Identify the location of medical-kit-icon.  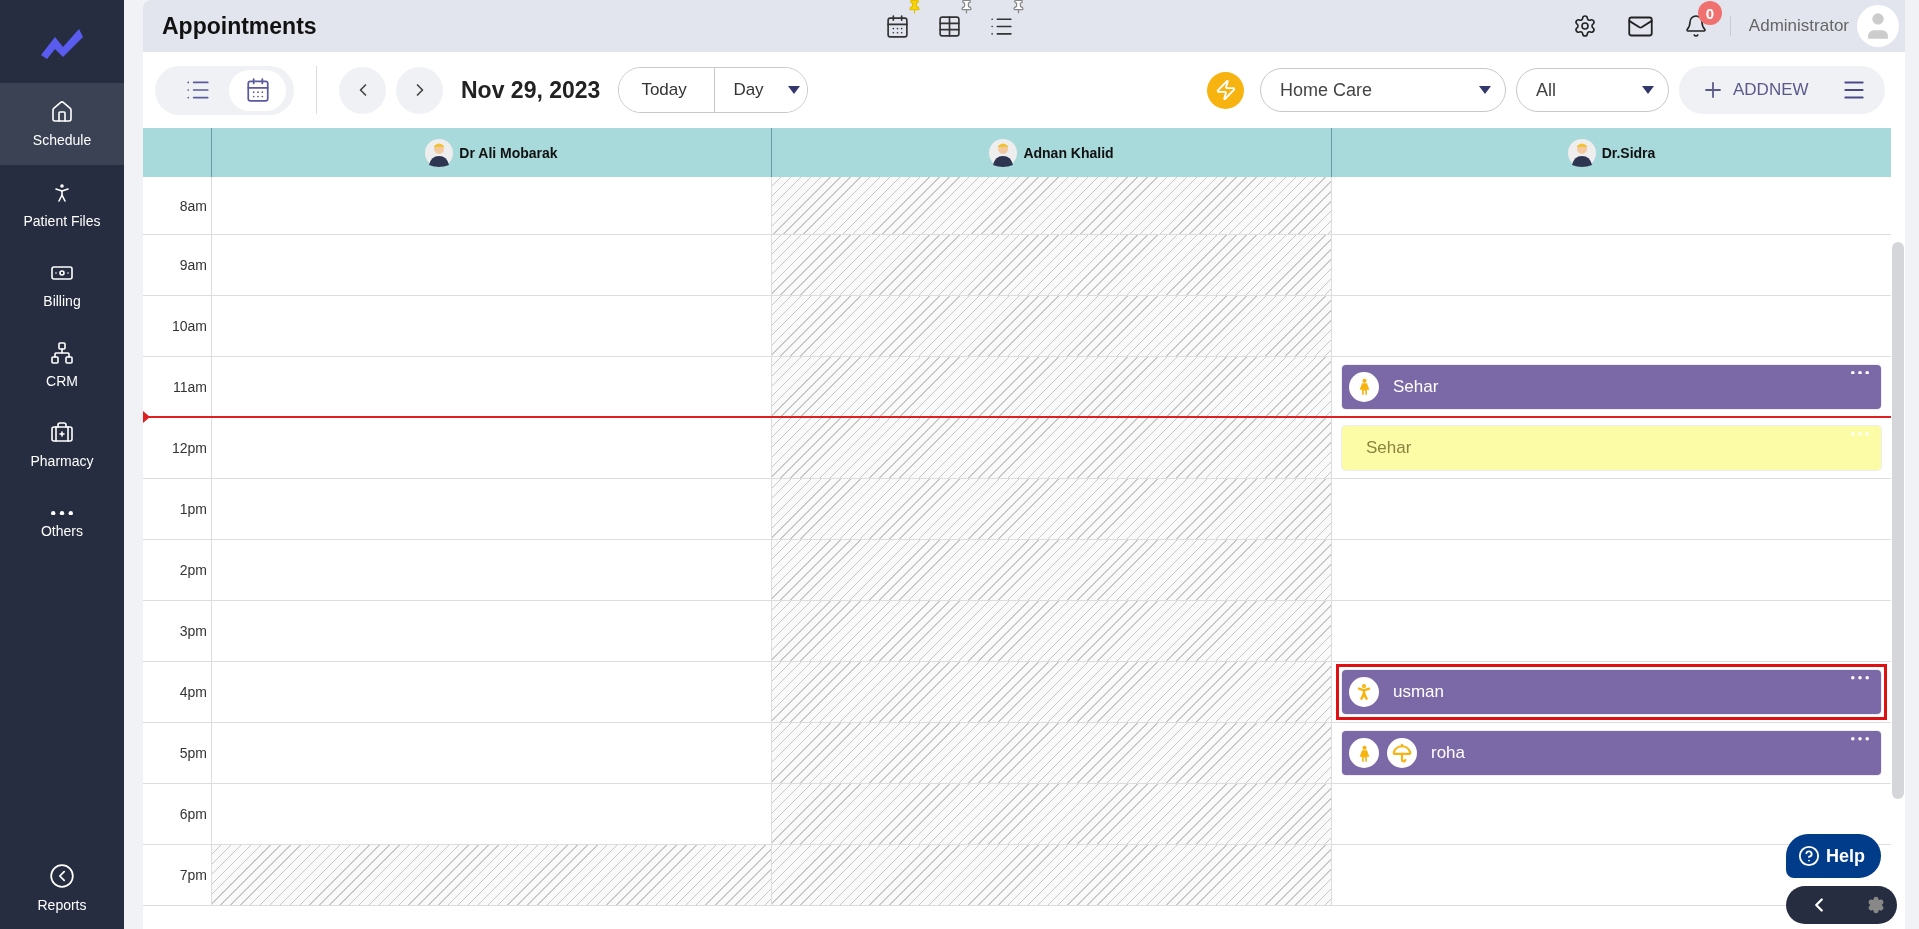
(62, 433).